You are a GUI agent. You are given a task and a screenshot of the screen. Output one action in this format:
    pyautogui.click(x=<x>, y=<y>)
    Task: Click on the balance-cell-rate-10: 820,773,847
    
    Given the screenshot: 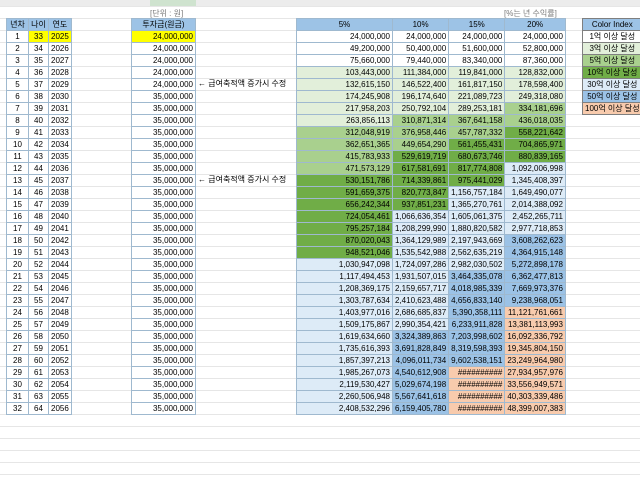 What is the action you would take?
    pyautogui.click(x=420, y=192)
    